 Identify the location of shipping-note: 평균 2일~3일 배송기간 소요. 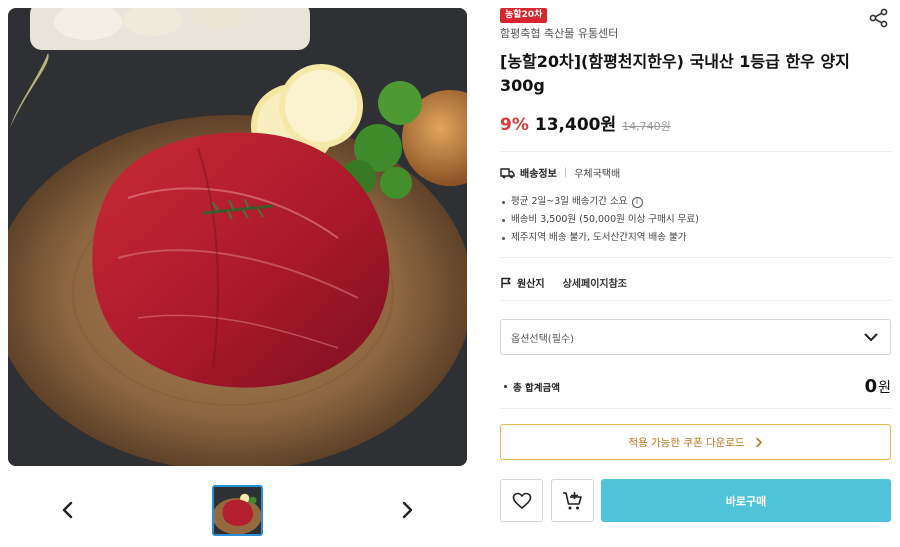
(569, 201).